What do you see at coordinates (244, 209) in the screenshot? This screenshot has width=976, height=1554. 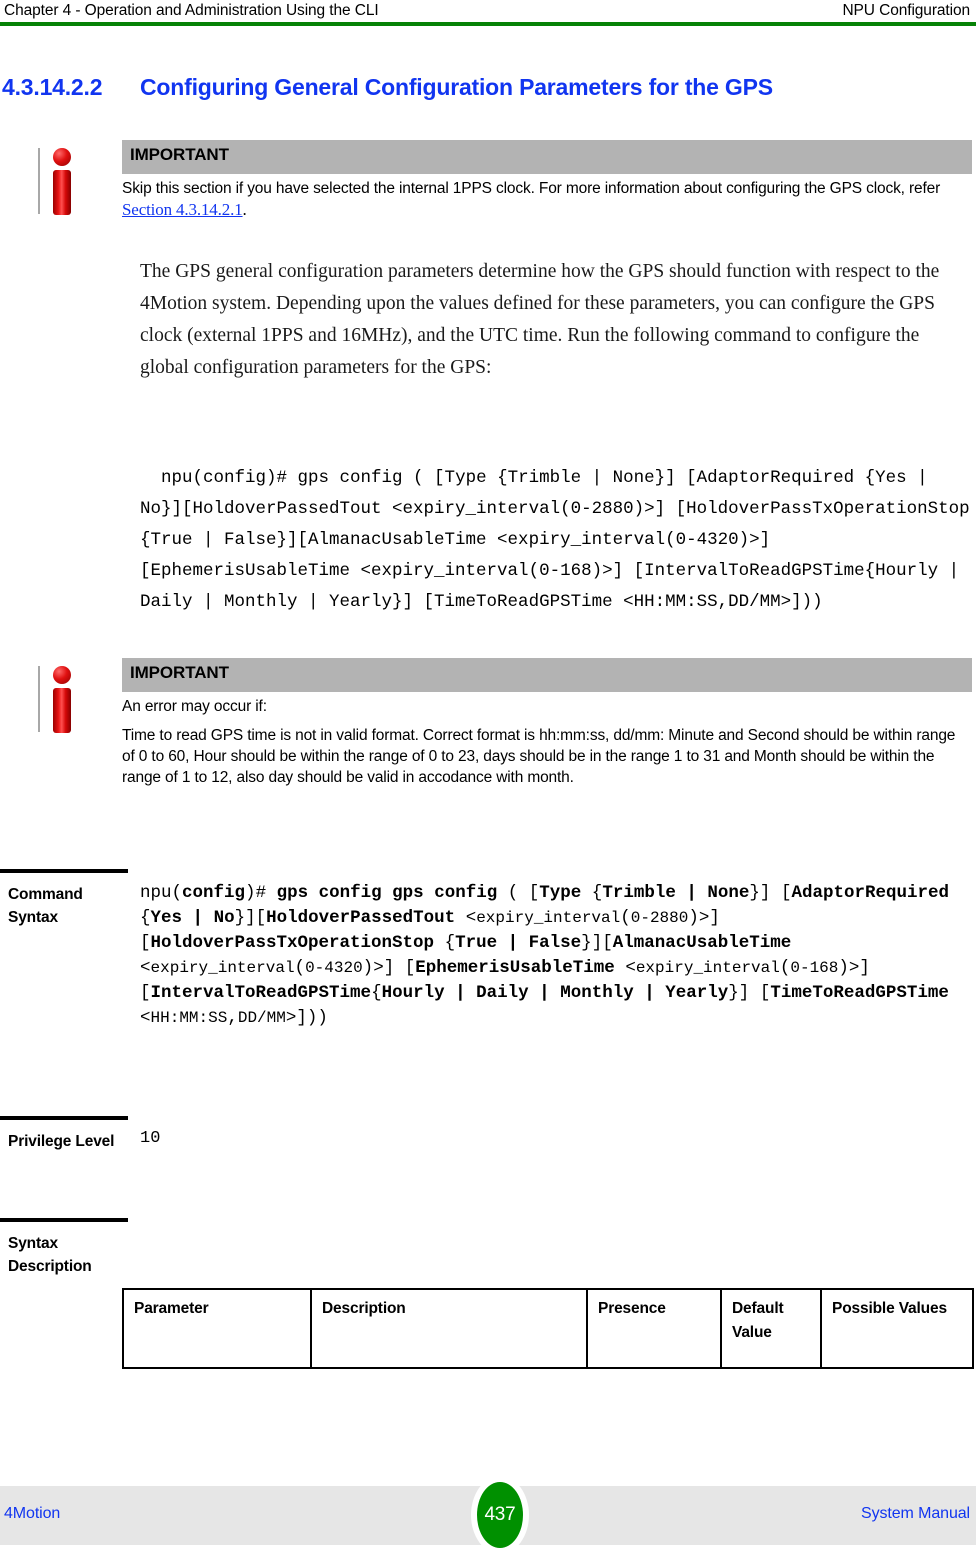 I see `note1-text-after-link: .` at bounding box center [244, 209].